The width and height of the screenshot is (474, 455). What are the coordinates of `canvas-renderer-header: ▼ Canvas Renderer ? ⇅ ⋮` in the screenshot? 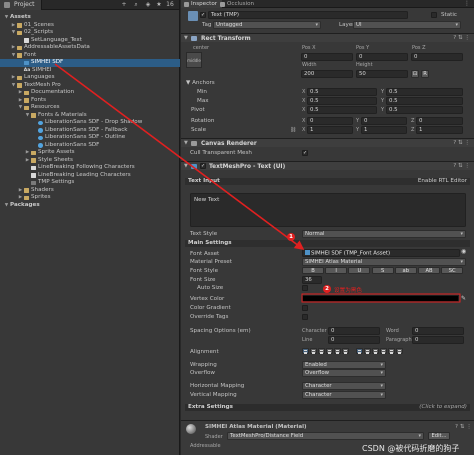 It's located at (327, 142).